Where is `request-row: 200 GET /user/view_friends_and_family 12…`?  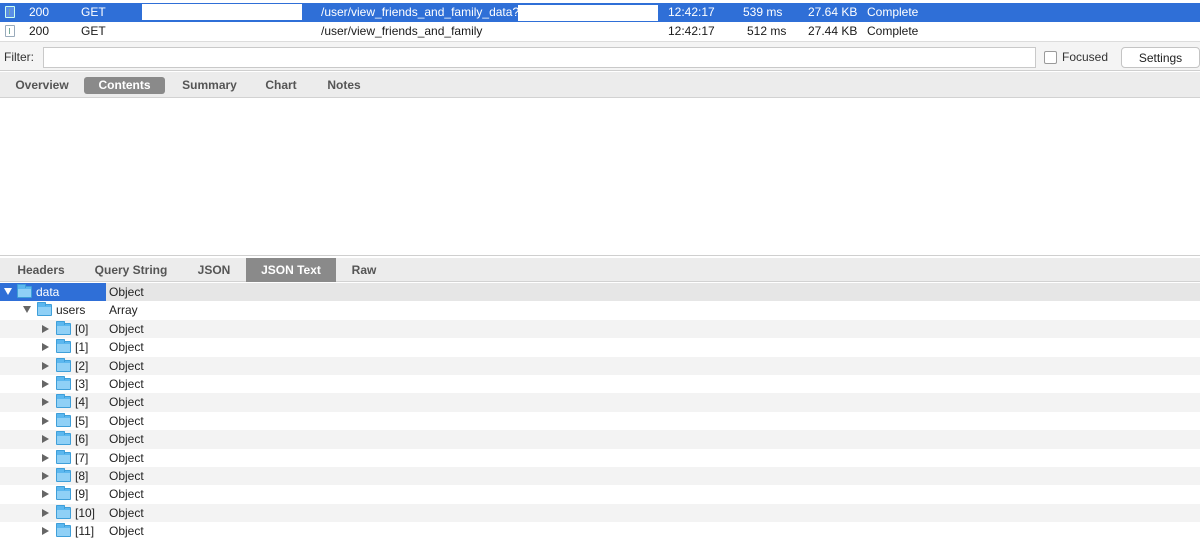
request-row: 200 GET /user/view_friends_and_family 12… is located at coordinates (600, 31).